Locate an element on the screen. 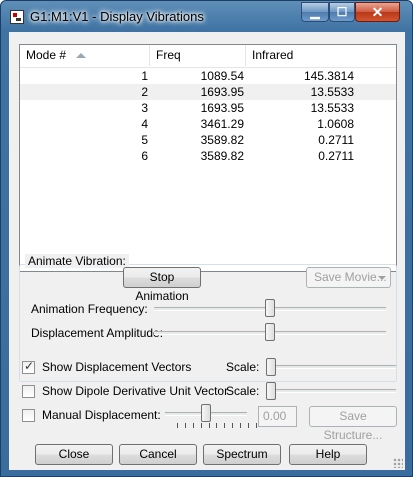 The image size is (413, 477). cancel-button: Cancel is located at coordinates (158, 454).